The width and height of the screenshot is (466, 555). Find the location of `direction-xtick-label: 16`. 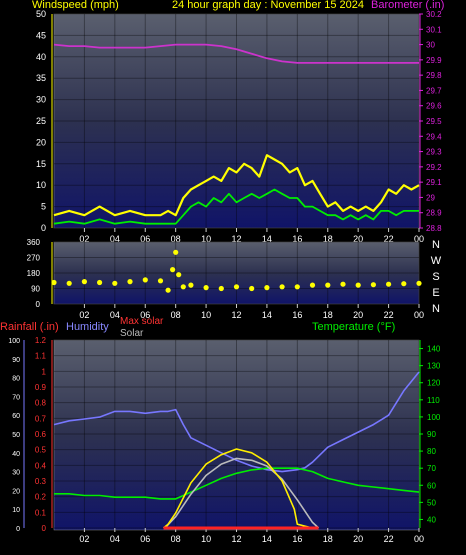

direction-xtick-label: 16 is located at coordinates (297, 315).